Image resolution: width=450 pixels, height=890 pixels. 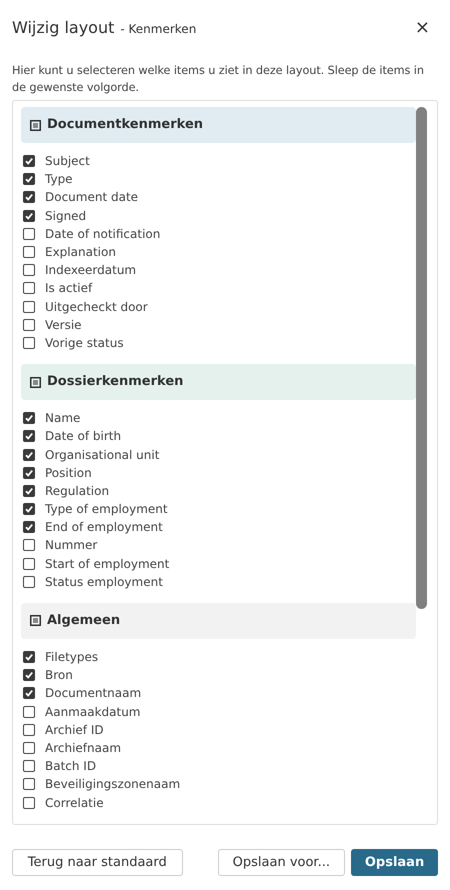 I want to click on group-header: Documentkenmerken, so click(x=218, y=125).